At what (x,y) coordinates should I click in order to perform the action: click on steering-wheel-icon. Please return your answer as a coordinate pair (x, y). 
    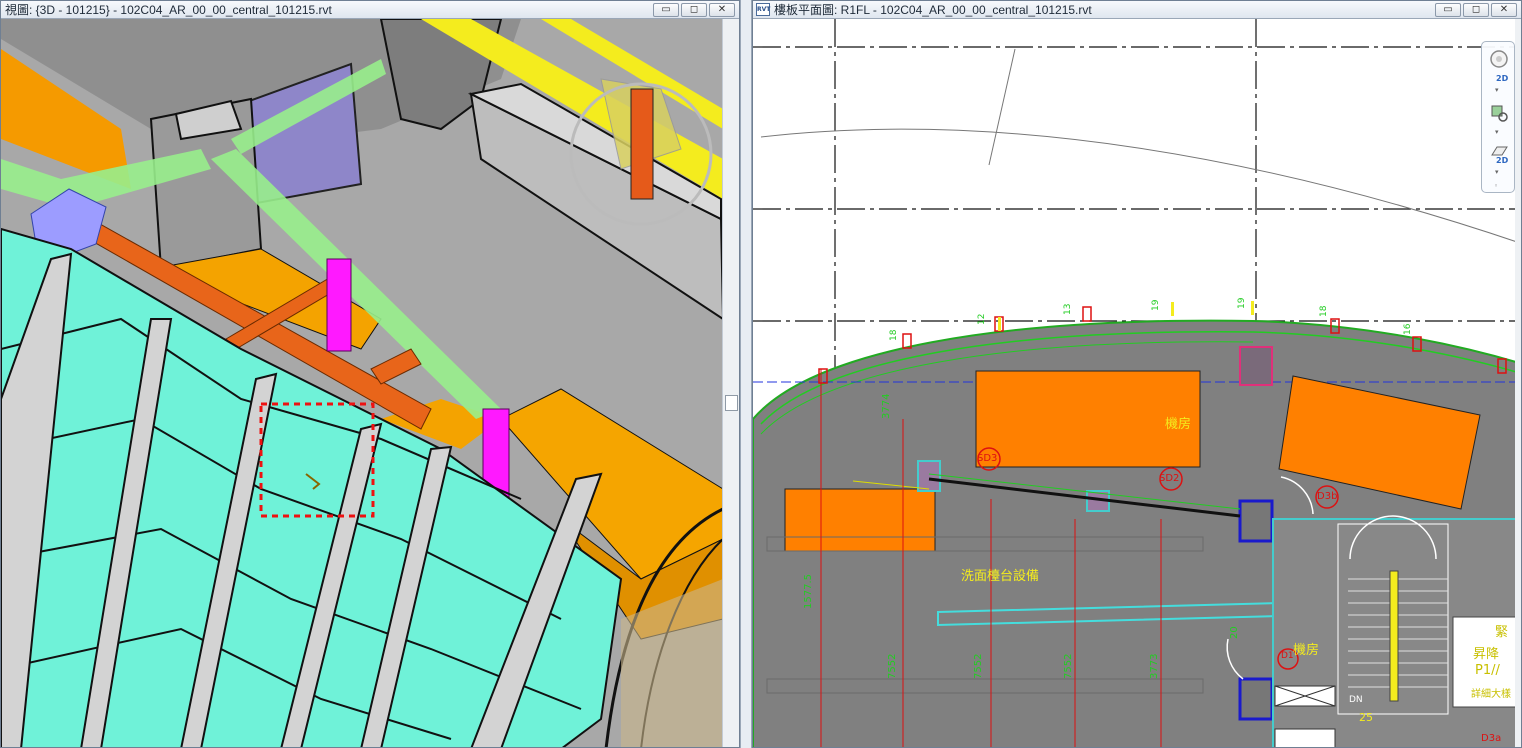
    Looking at the image, I should click on (1499, 59).